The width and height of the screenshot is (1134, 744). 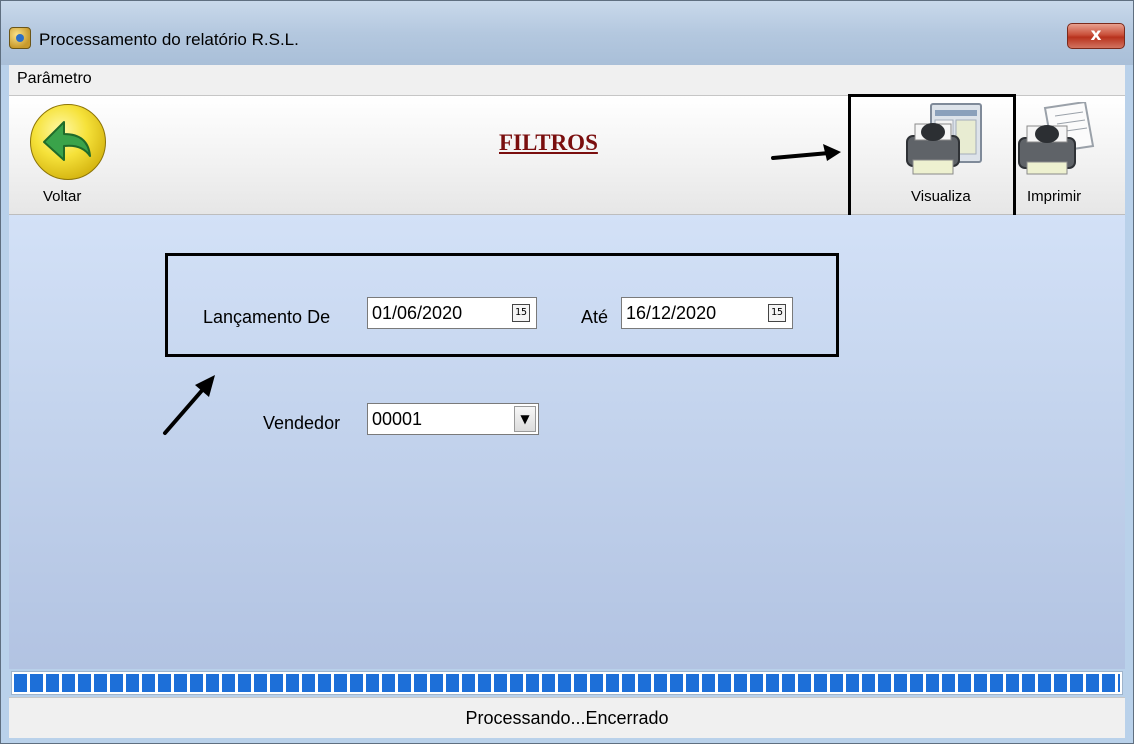 I want to click on launch-to-value: 16/12/2020, so click(x=671, y=313).